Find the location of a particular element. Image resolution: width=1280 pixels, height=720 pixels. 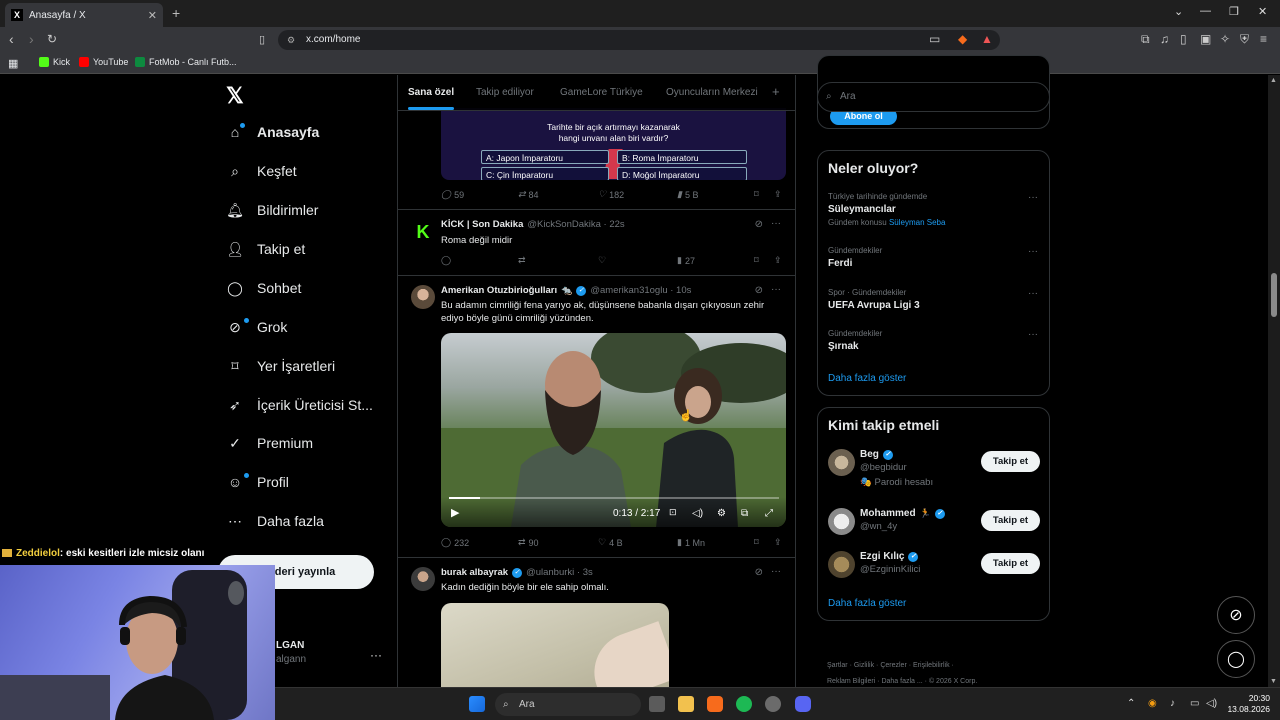

x-logo-icon: 𝕏 is located at coordinates (235, 96).